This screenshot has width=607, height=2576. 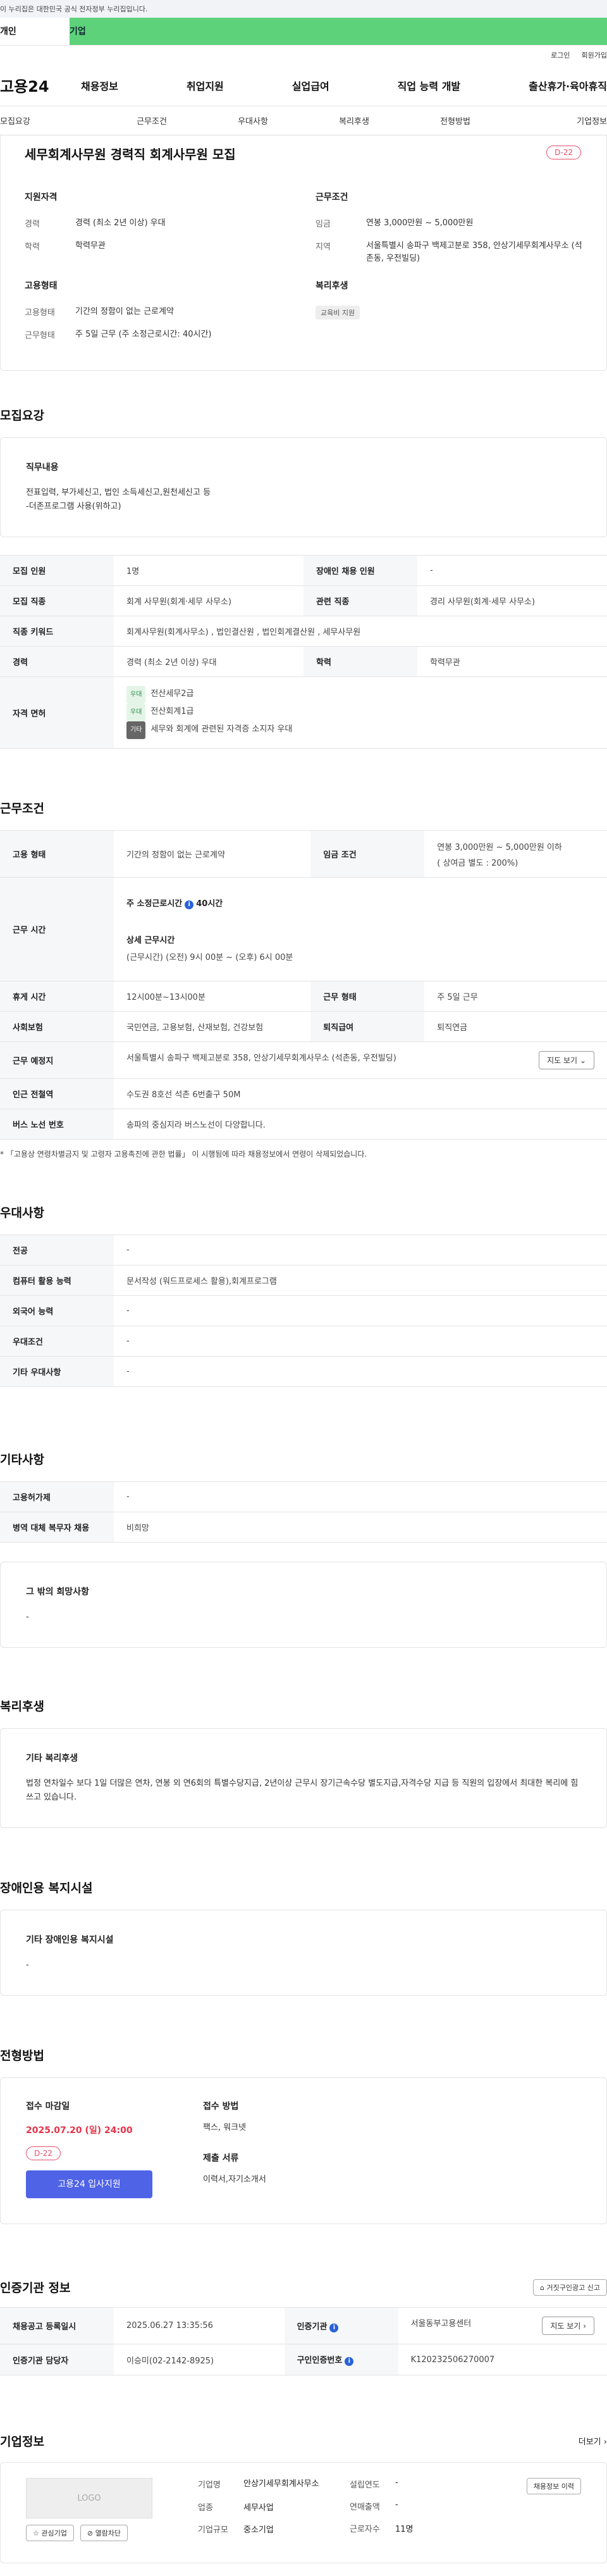 I want to click on map-view-button: 지도 보기 ⌄, so click(x=566, y=1060).